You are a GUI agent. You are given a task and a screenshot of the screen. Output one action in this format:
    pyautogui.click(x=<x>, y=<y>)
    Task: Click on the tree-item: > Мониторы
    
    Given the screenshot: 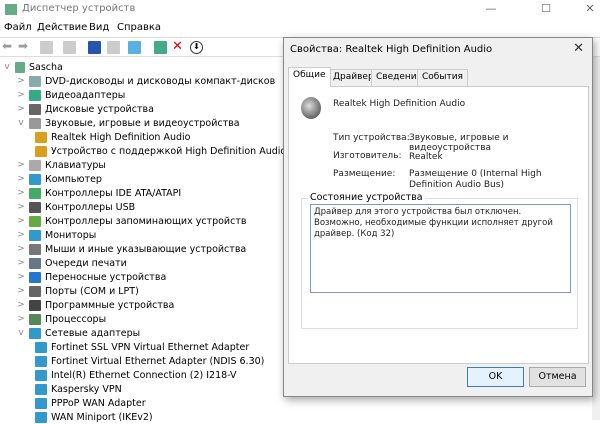 What is the action you would take?
    pyautogui.click(x=56, y=235)
    